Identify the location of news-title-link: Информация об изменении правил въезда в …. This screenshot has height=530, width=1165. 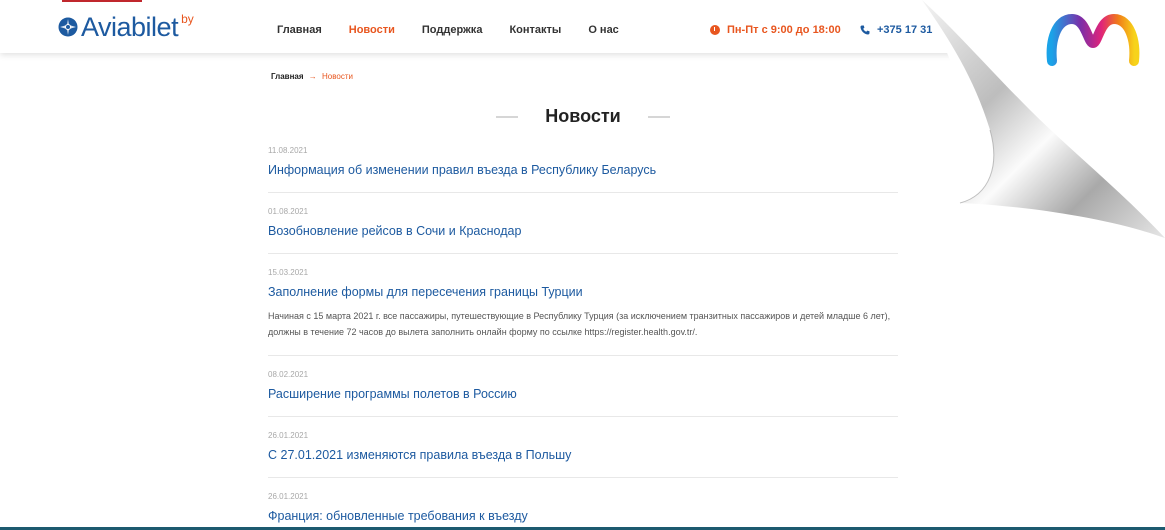
(583, 170).